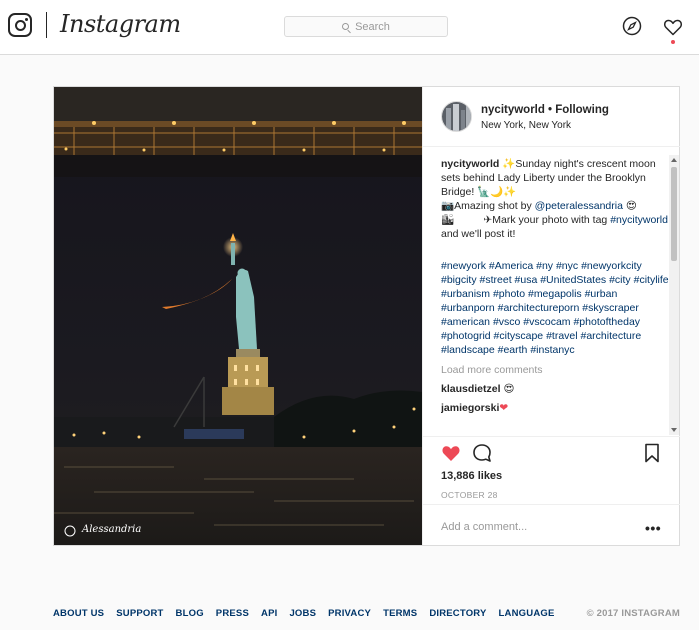 The width and height of the screenshot is (699, 630). Describe the element at coordinates (632, 26) in the screenshot. I see `compass-icon` at that location.